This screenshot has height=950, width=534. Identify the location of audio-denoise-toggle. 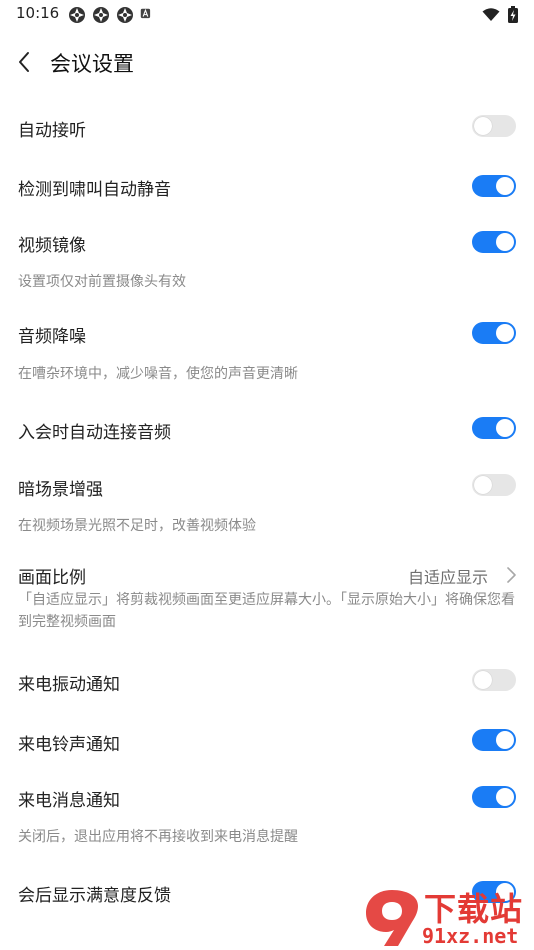
(494, 333).